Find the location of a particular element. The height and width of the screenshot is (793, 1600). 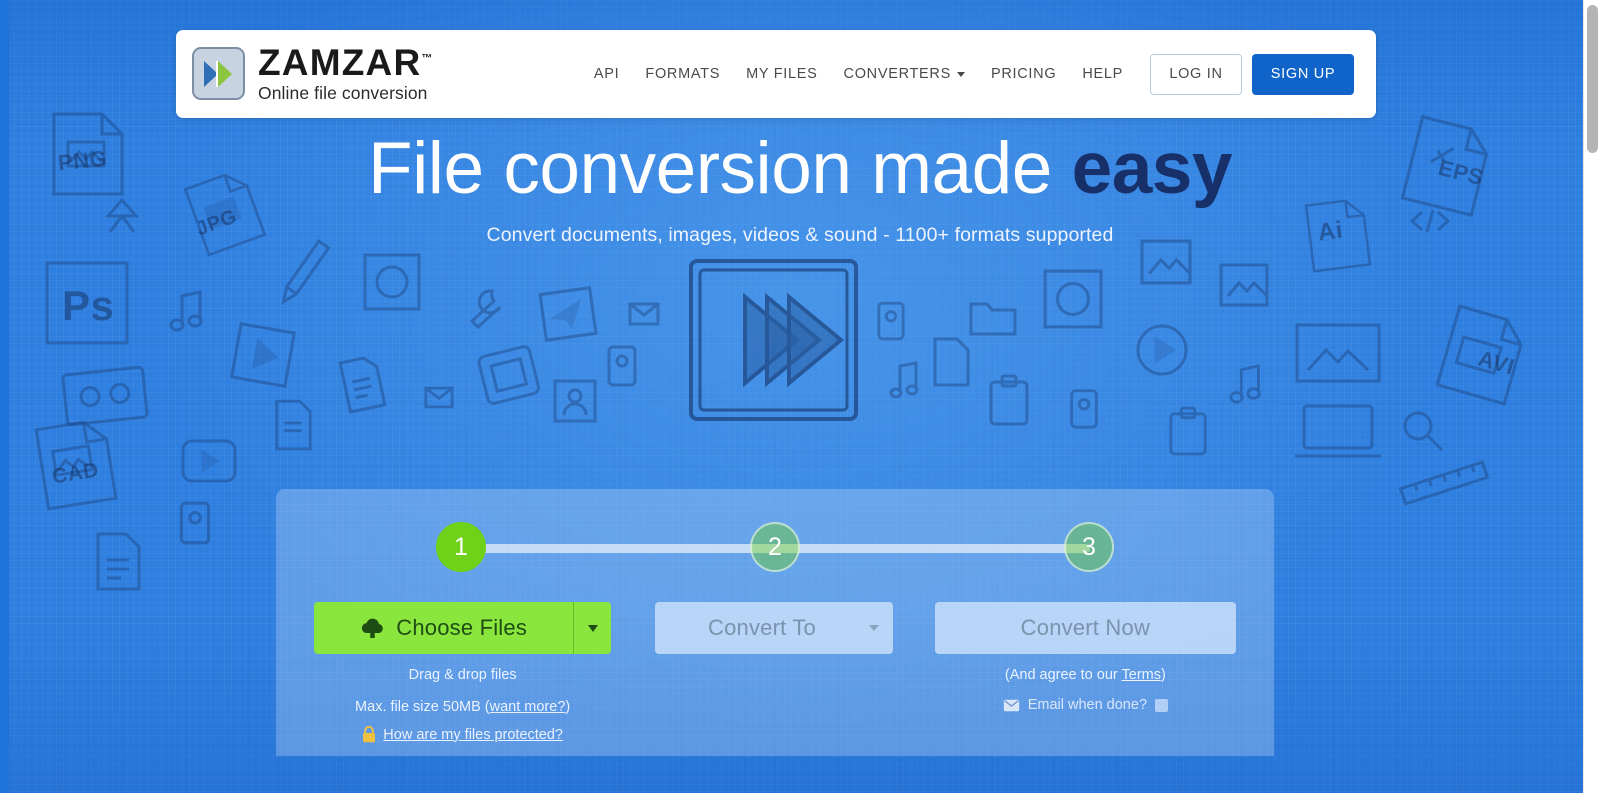

step-2: 2 is located at coordinates (775, 547).